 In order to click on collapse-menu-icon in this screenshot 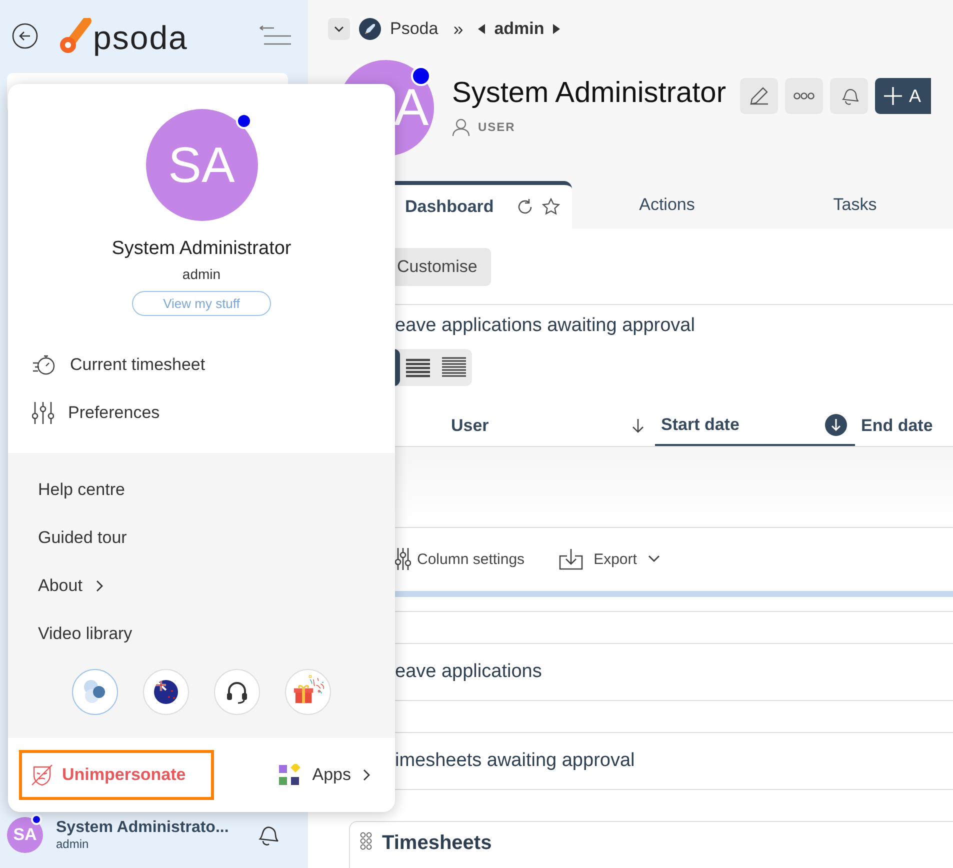, I will do `click(275, 36)`.